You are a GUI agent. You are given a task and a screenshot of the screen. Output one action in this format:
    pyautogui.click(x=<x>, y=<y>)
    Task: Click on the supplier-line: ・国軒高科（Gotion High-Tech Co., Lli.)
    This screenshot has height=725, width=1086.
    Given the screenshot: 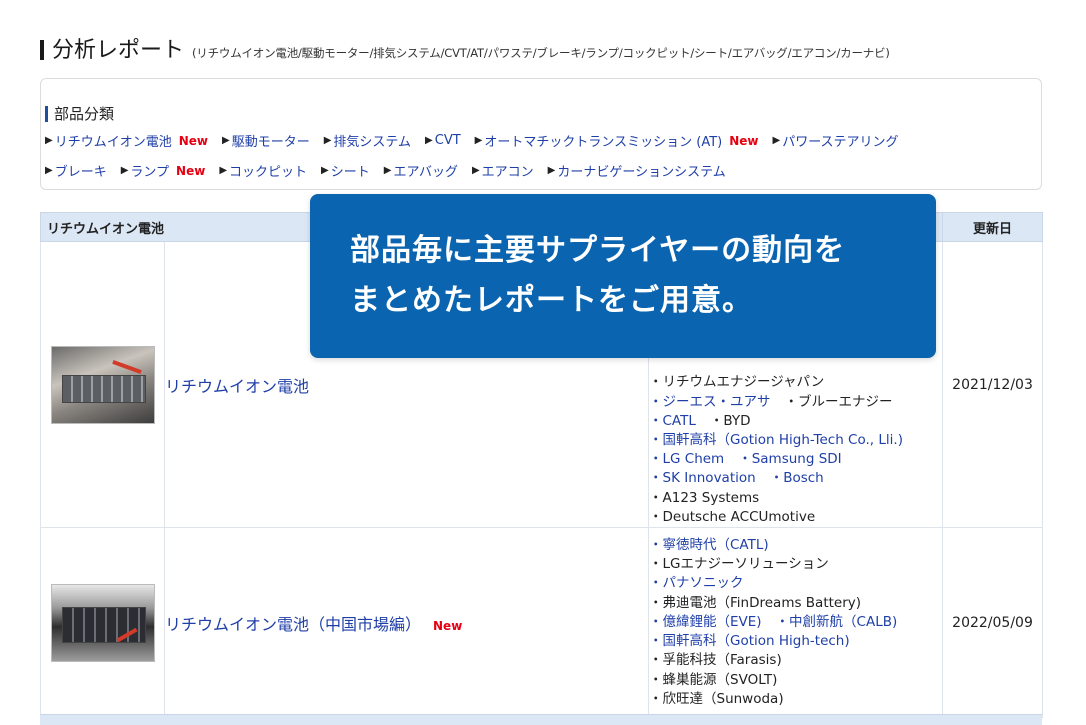 What is the action you would take?
    pyautogui.click(x=795, y=440)
    